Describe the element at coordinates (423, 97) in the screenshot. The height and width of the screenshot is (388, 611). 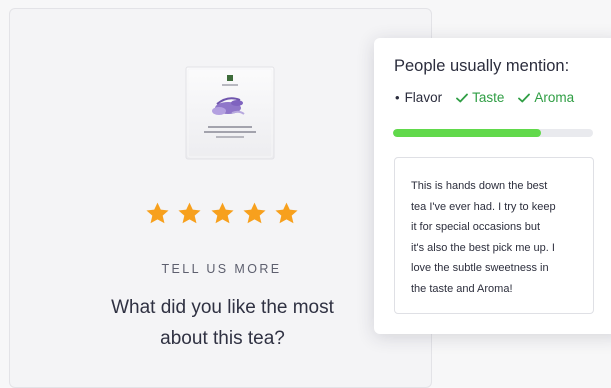
I see `mention-label: Flavor` at that location.